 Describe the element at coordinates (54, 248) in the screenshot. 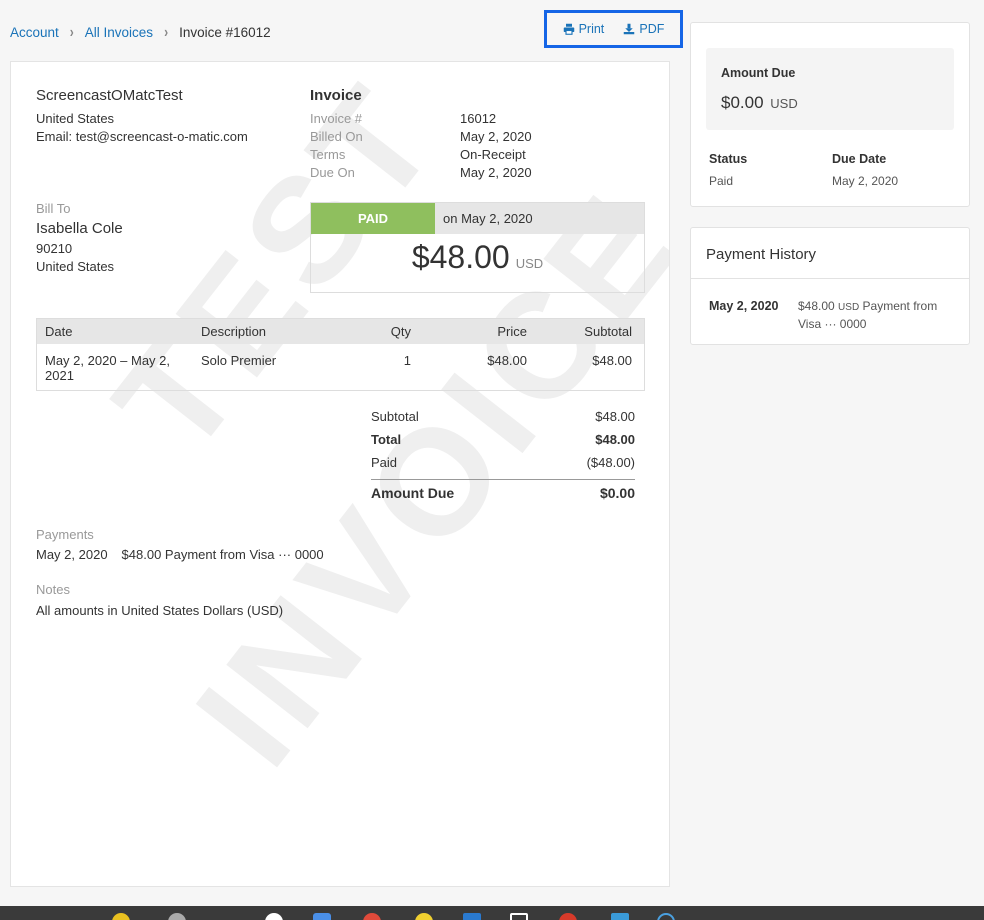

I see `bill-to-zip: 90210` at that location.